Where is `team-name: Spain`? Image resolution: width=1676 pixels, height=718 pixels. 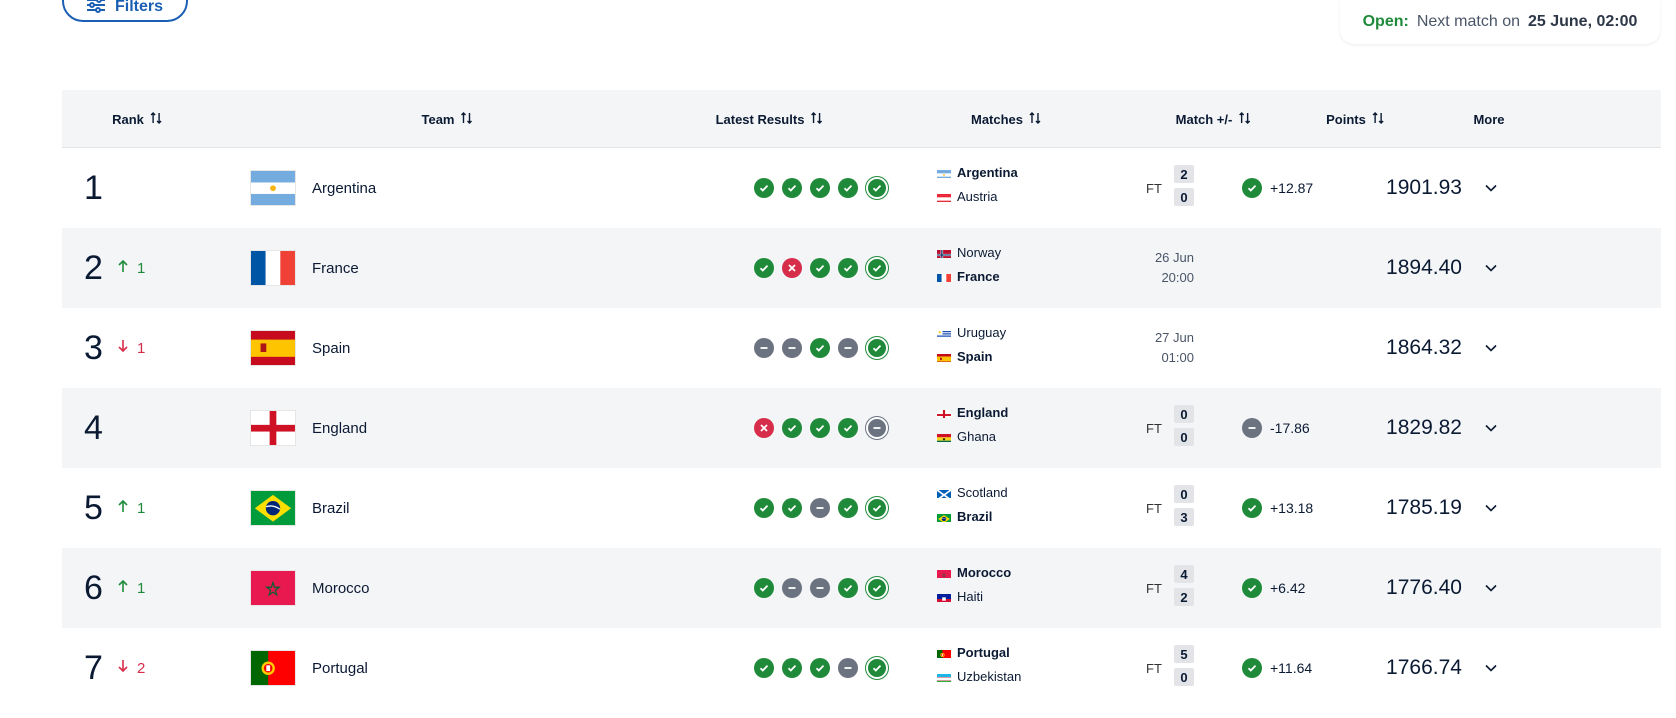
team-name: Spain is located at coordinates (331, 348).